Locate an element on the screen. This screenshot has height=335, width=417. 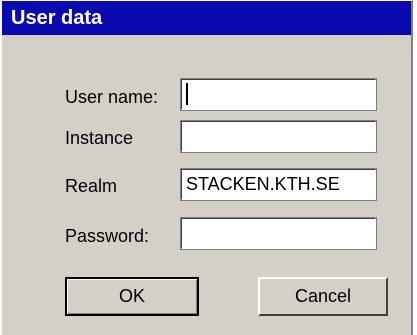
instance-field is located at coordinates (278, 136).